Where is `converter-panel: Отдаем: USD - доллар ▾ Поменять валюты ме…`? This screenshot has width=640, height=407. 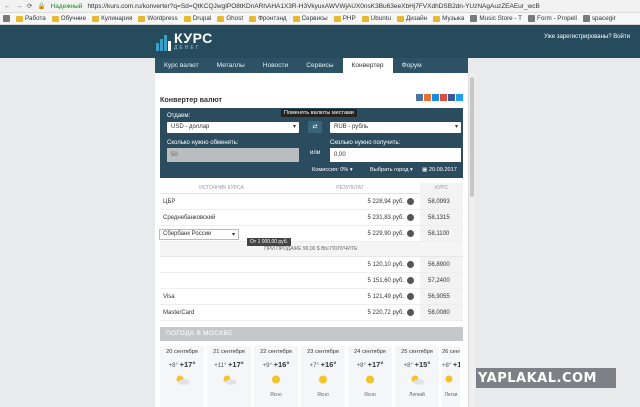
converter-panel: Отдаем: USD - доллар ▾ Поменять валюты ме… is located at coordinates (311, 143).